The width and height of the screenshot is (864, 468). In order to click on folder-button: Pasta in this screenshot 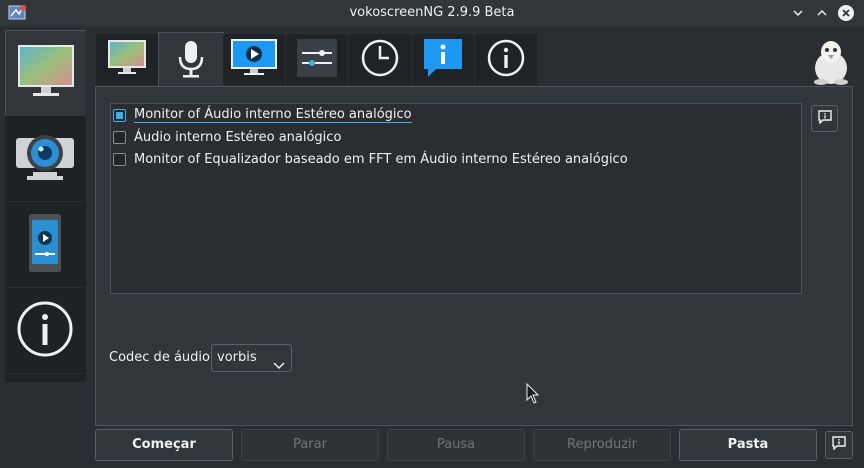, I will do `click(748, 445)`.